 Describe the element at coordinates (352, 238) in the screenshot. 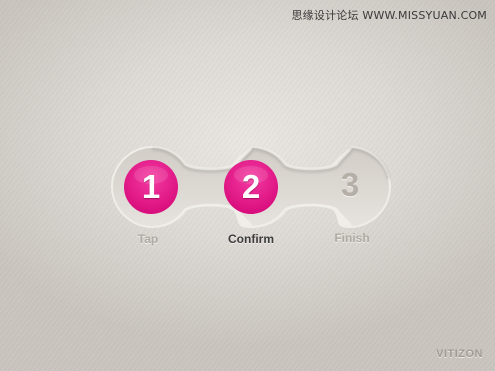

I see `step-3-label: Finish` at that location.